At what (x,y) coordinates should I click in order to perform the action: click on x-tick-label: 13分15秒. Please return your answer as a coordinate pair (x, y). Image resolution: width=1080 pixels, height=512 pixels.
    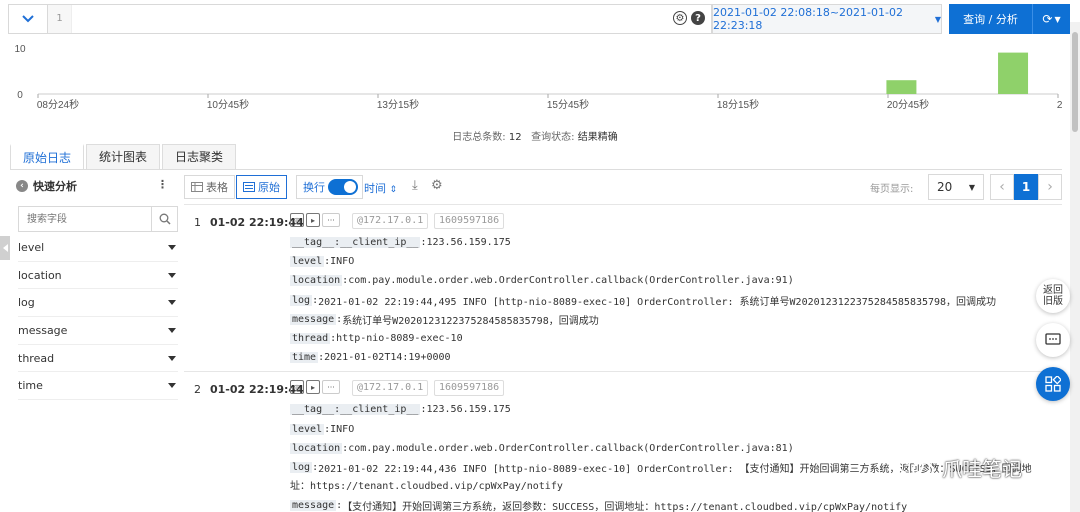
    Looking at the image, I should click on (398, 104).